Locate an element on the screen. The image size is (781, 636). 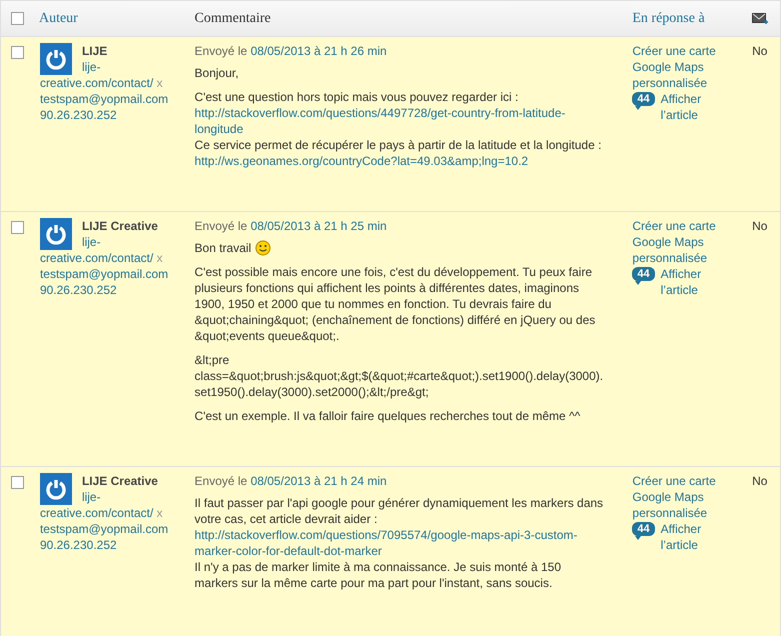
sent-date: 08/05/2013 à 21 h 25 min is located at coordinates (318, 226).